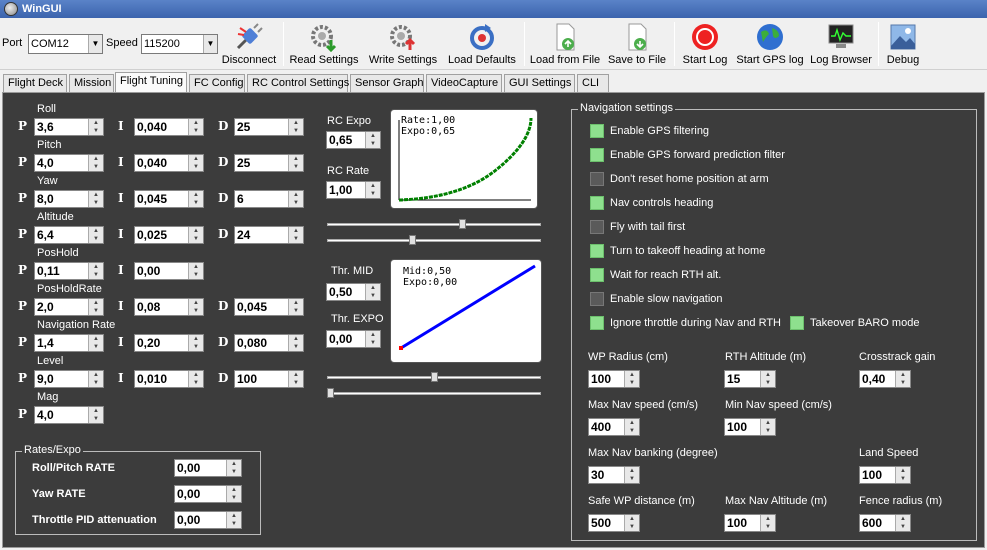 Image resolution: width=987 pixels, height=550 pixels. I want to click on tab-flight-tuning: Flight Tuning, so click(151, 82).